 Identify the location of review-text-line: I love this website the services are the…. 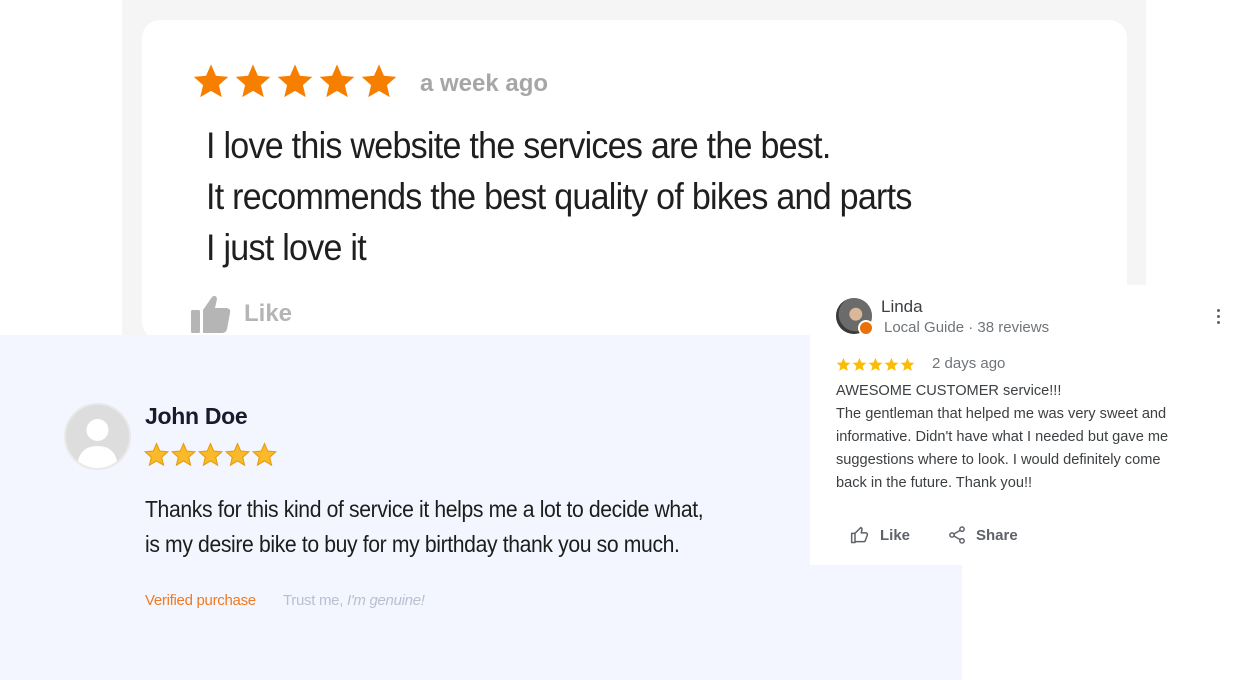
(518, 145).